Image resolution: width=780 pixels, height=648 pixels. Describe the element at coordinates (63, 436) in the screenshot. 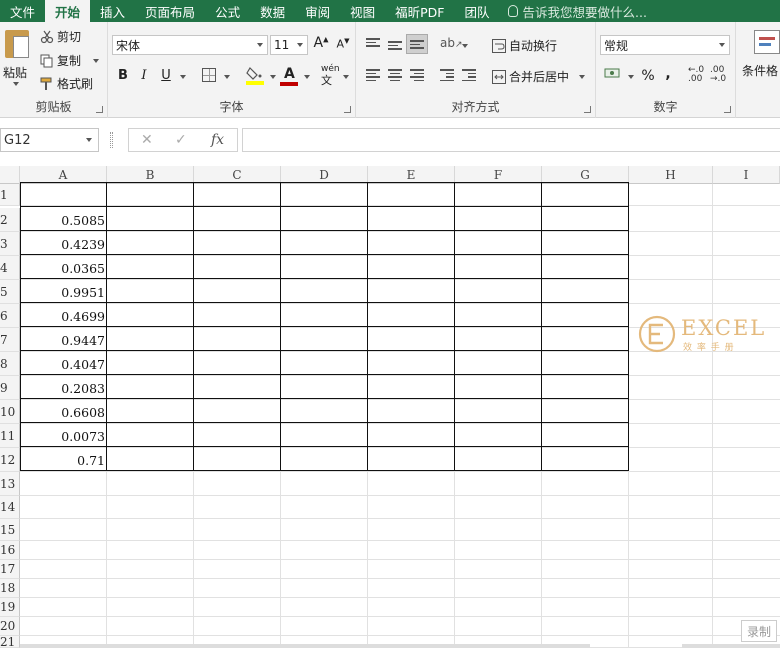

I see `cell-a11: 0.0073` at that location.